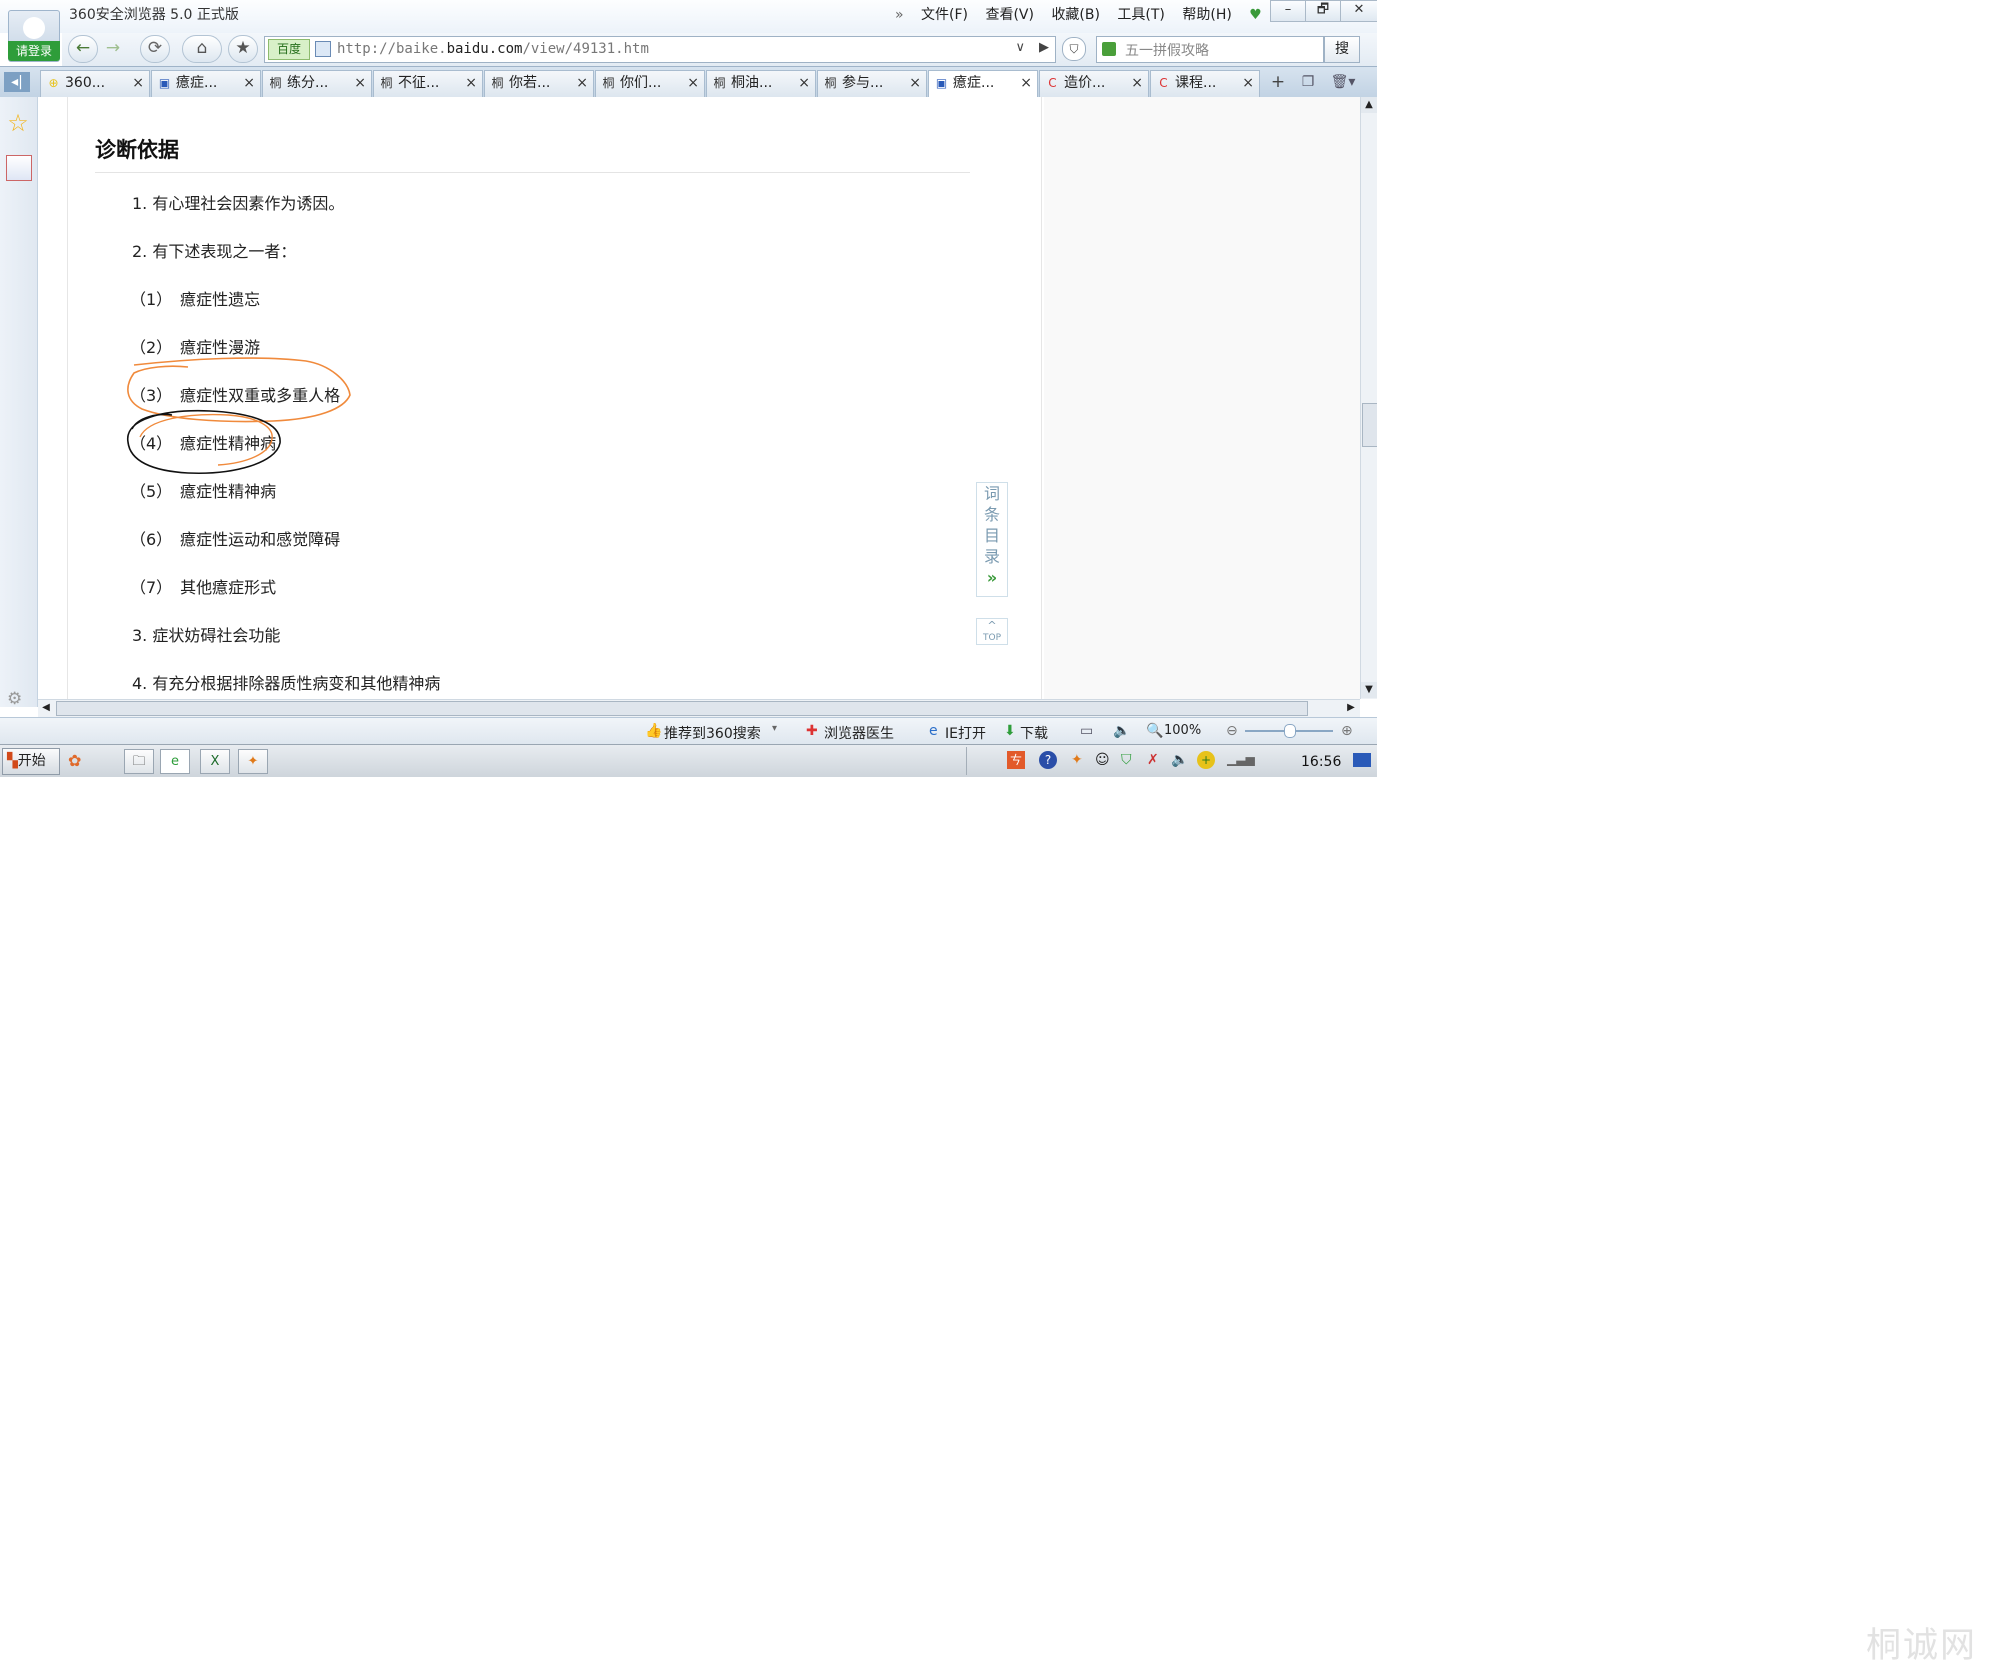 The height and width of the screenshot is (1668, 2016). I want to click on browser-tab: 桐桐油... ×, so click(761, 83).